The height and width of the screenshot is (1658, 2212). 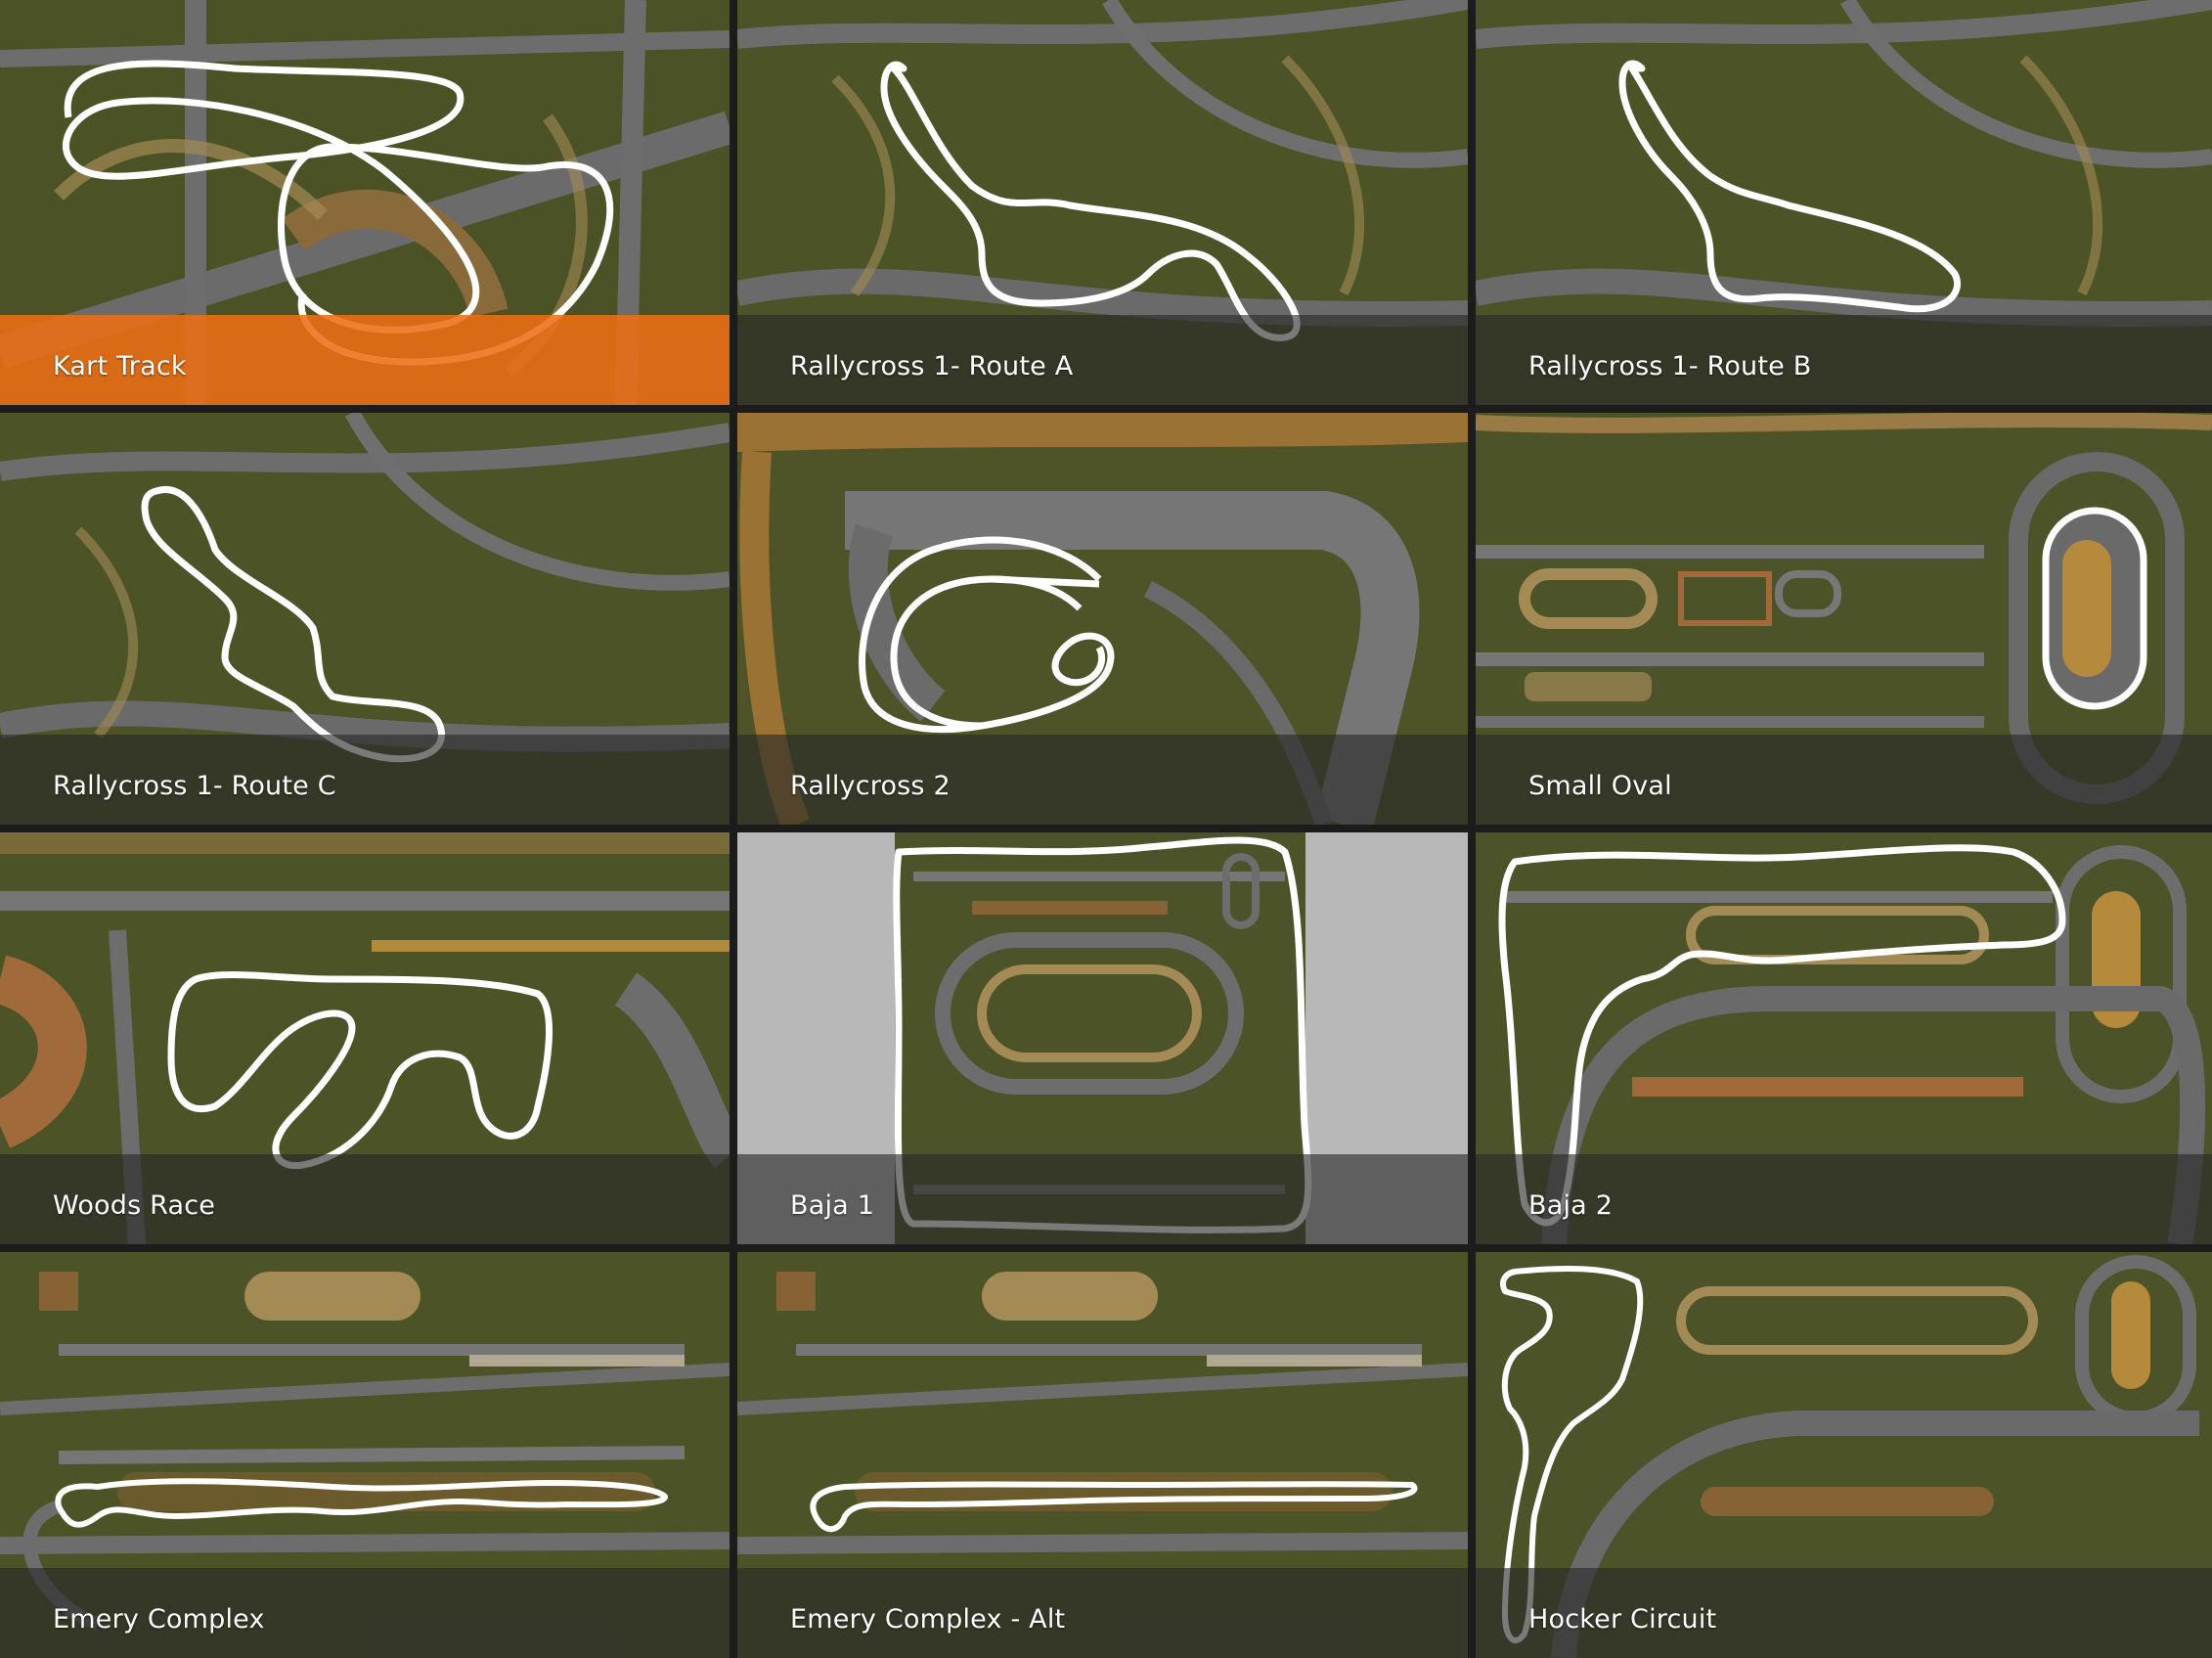 What do you see at coordinates (1844, 1455) in the screenshot?
I see `track-tile-hocker-circuit: Hocker Circuit` at bounding box center [1844, 1455].